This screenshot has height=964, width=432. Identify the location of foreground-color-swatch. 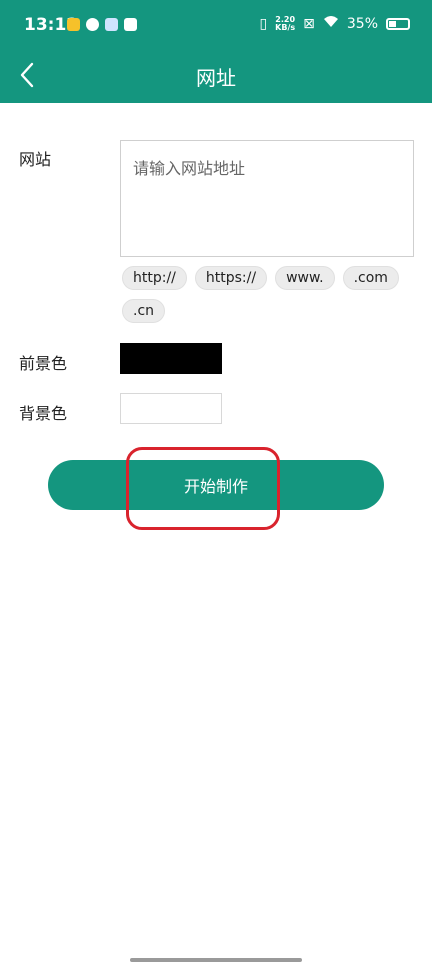
(171, 358).